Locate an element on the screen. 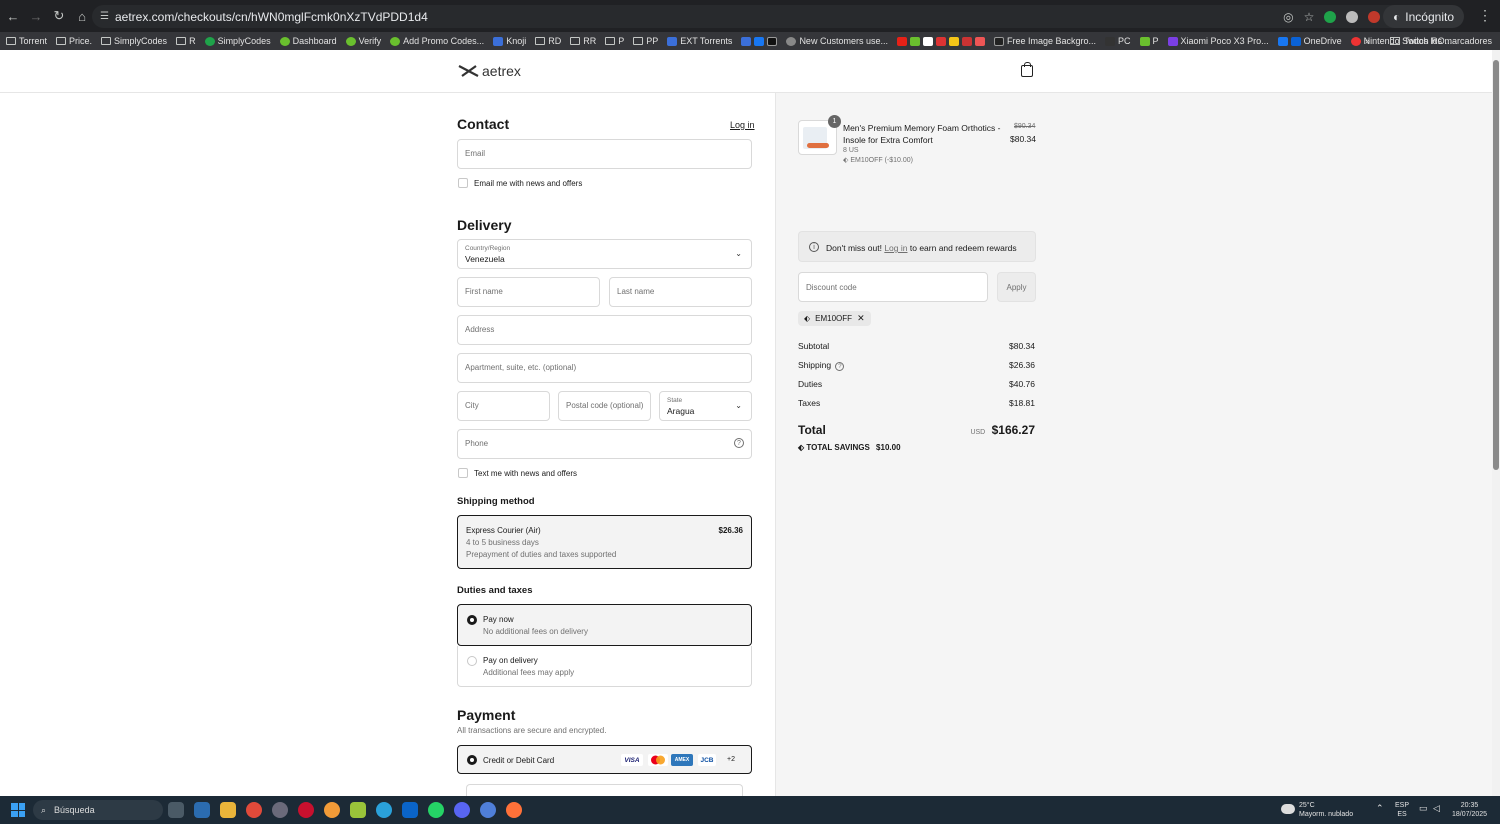  city-field: City is located at coordinates (503, 406).